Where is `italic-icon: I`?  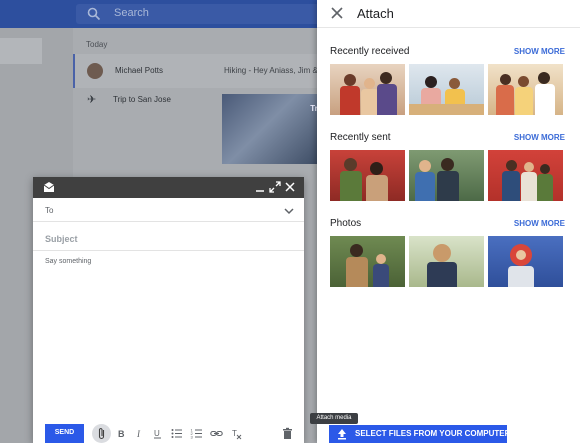
italic-icon: I is located at coordinates (139, 433).